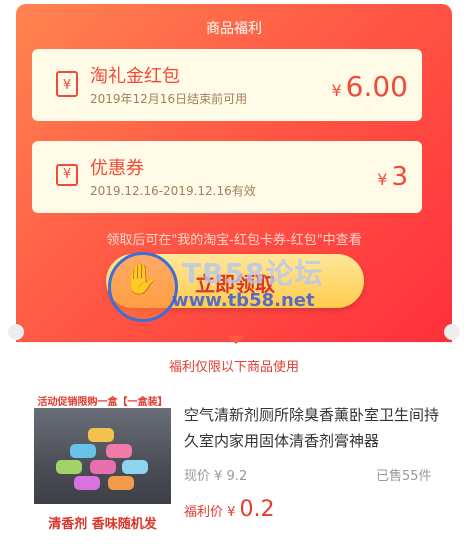 This screenshot has width=468, height=559. What do you see at coordinates (87, 483) in the screenshot?
I see `jar-purple` at bounding box center [87, 483].